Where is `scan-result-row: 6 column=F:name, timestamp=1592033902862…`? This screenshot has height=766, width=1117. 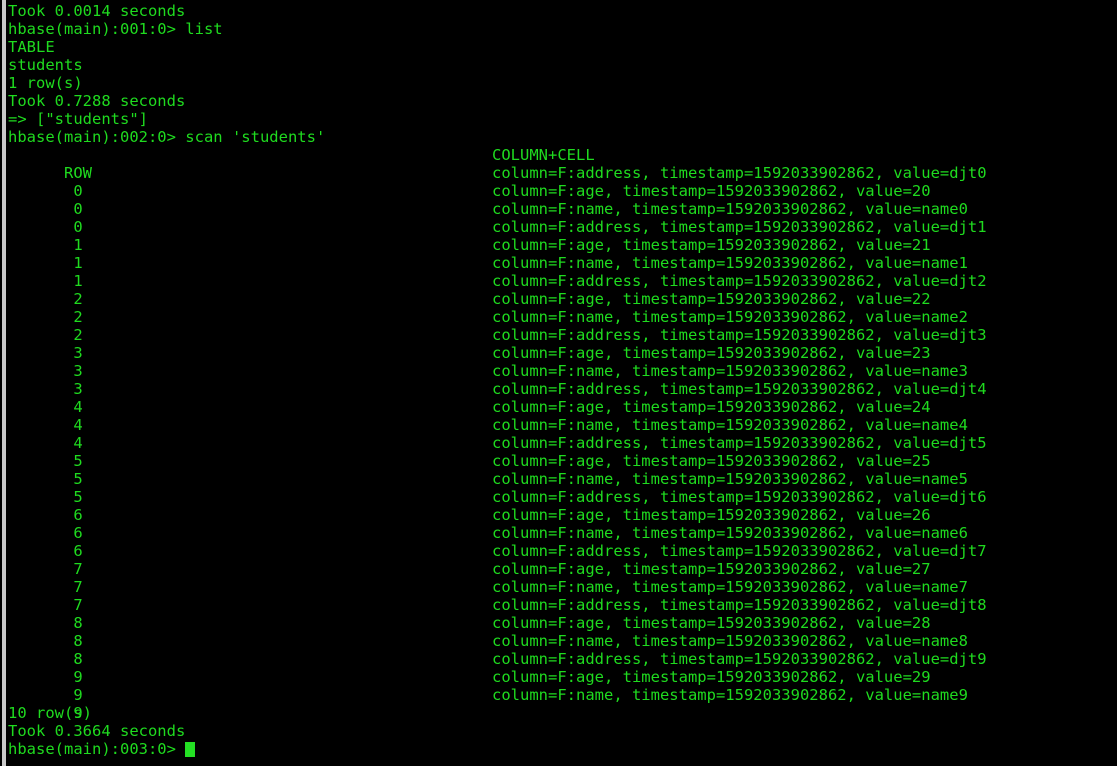 scan-result-row: 6 column=F:name, timestamp=1592033902862… is located at coordinates (558, 542).